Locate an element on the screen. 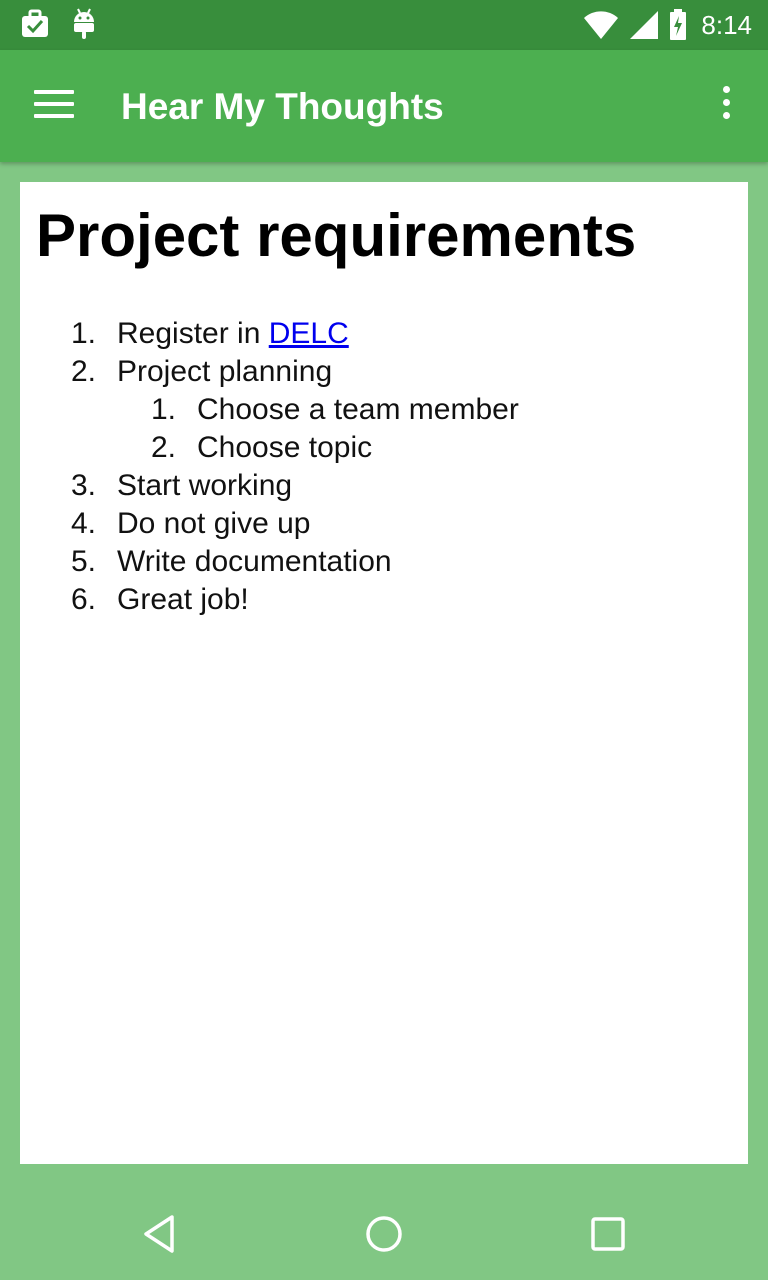 This screenshot has height=1280, width=768. status-bar: 8:14 is located at coordinates (384, 25).